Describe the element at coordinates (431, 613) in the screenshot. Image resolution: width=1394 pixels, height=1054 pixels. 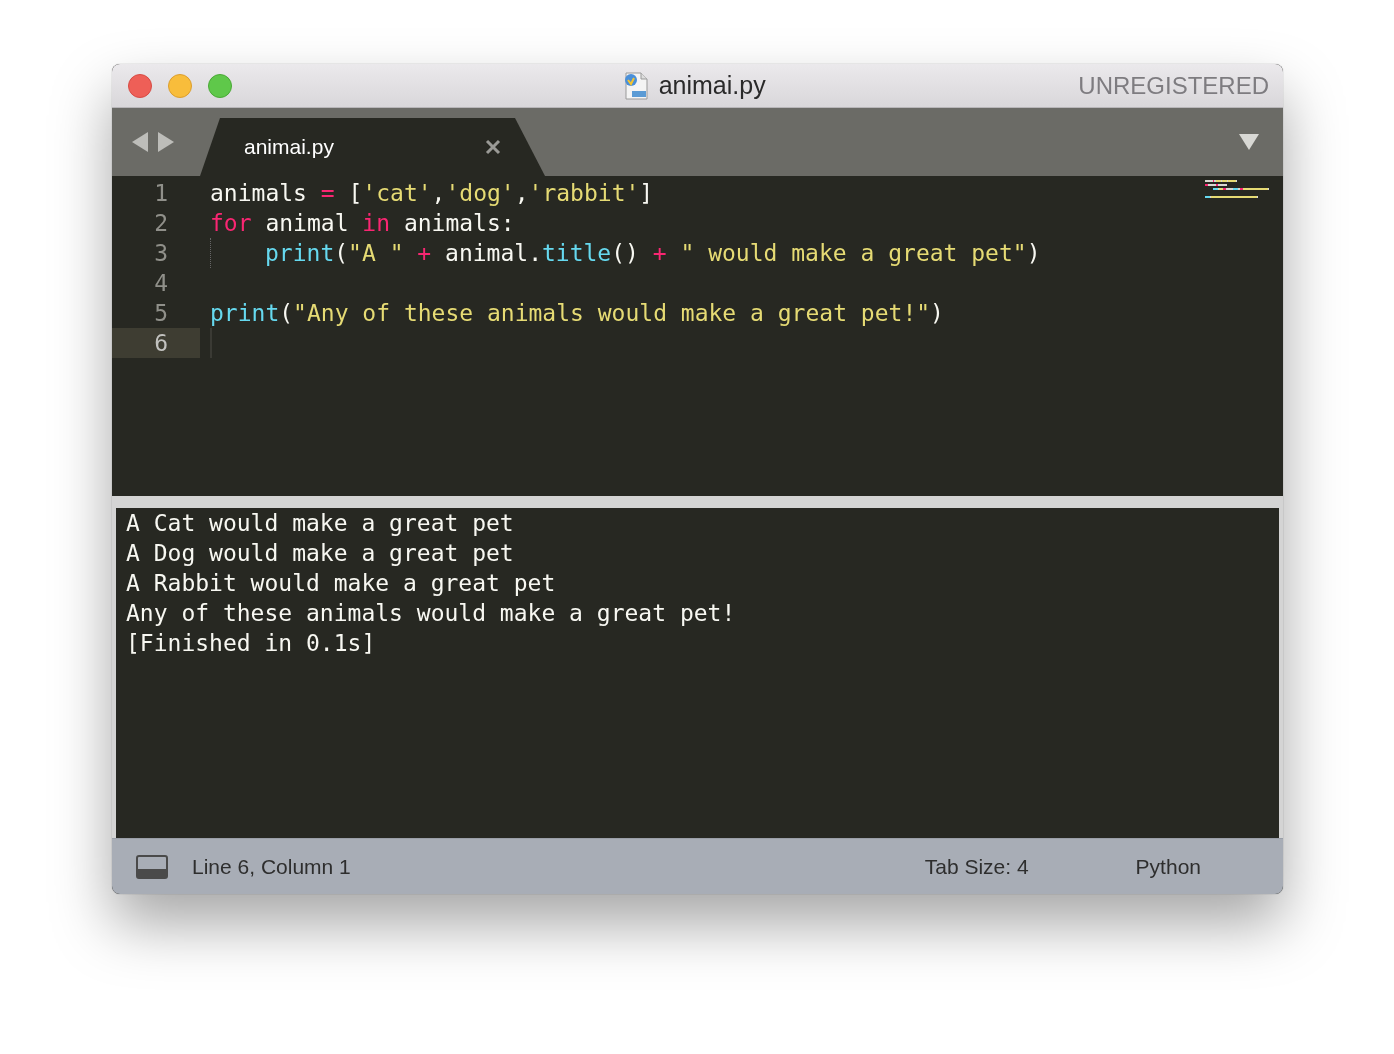
I see `output-line: Any of these animals would make a great pet!` at that location.